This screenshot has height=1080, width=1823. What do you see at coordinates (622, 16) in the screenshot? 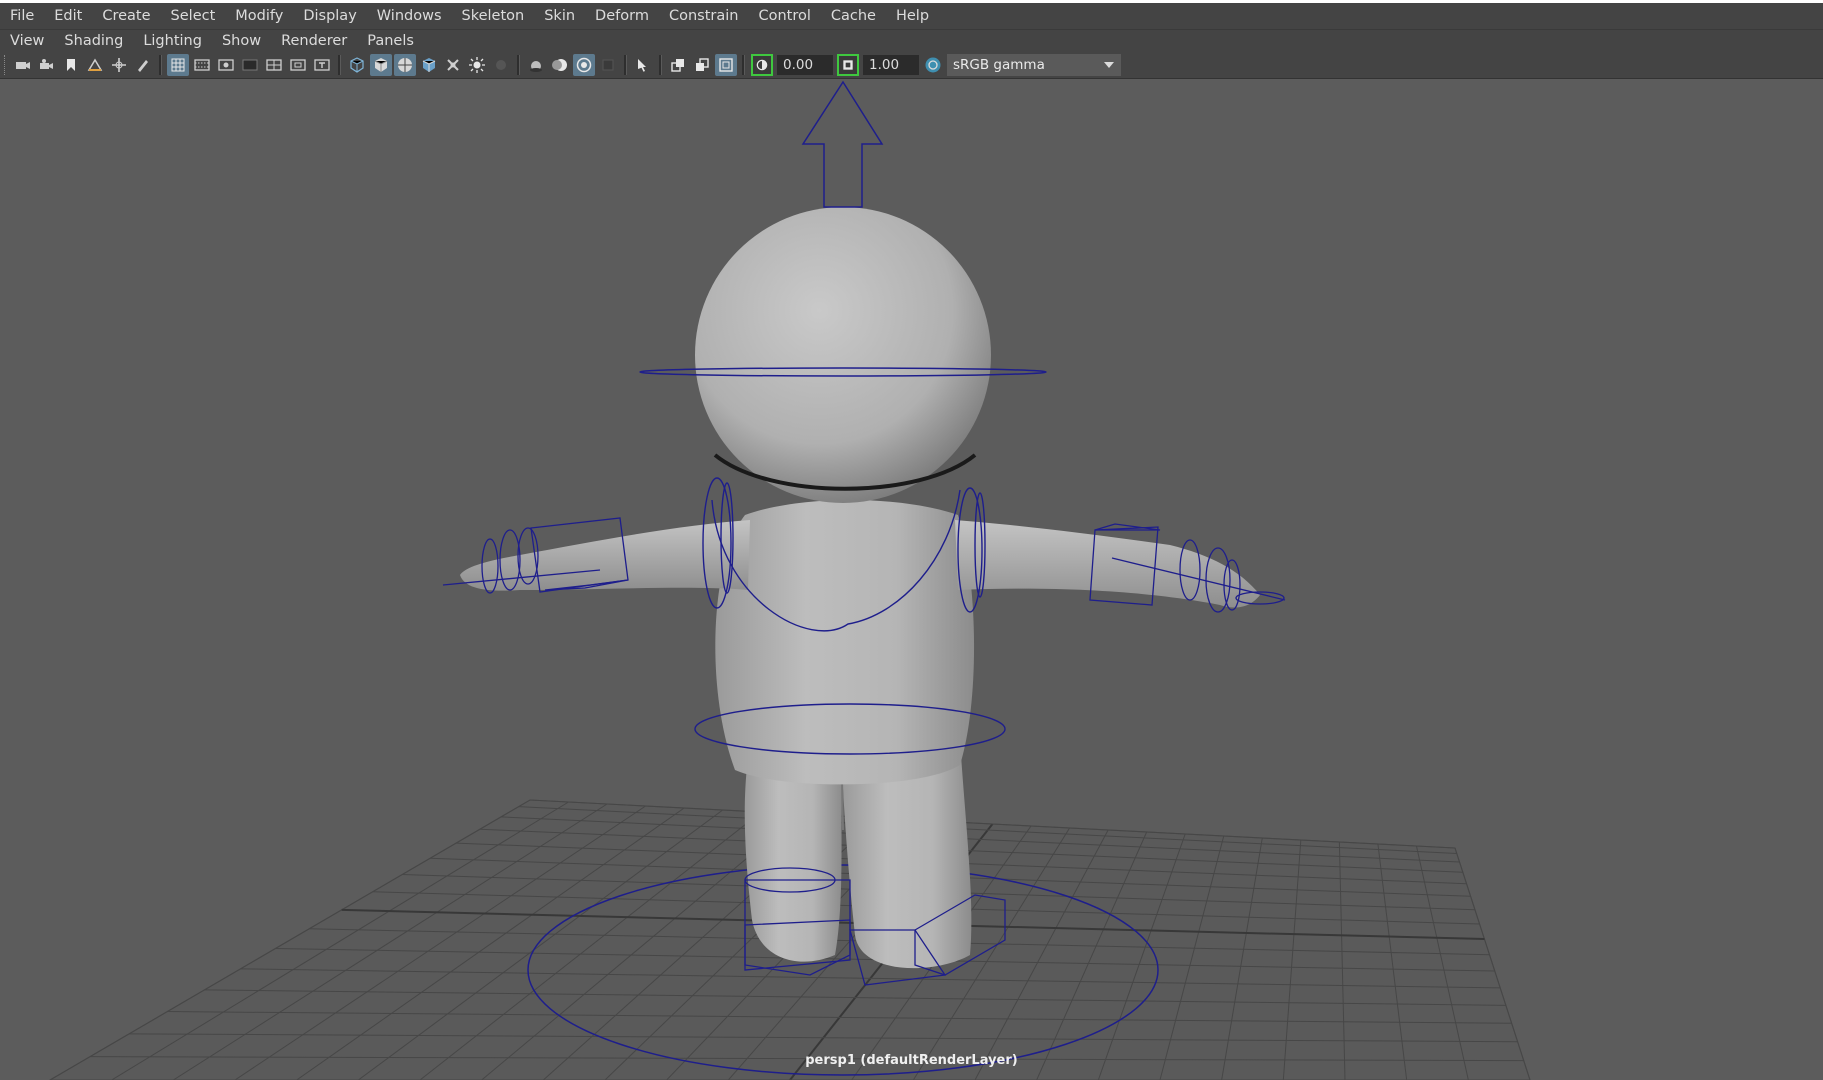
I see `menu-deform: Deform` at bounding box center [622, 16].